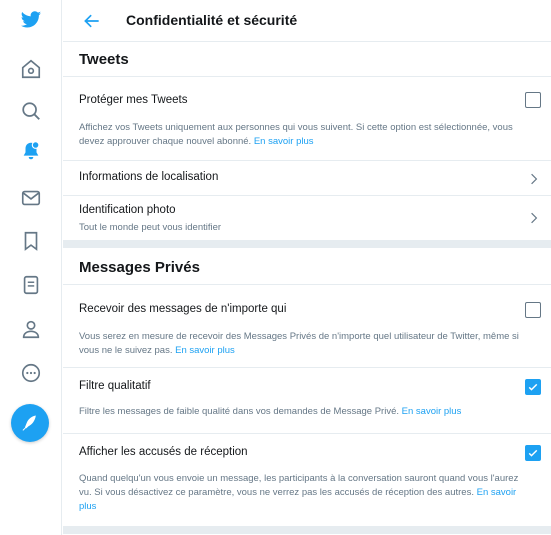  What do you see at coordinates (31, 198) in the screenshot?
I see `messages-icon` at bounding box center [31, 198].